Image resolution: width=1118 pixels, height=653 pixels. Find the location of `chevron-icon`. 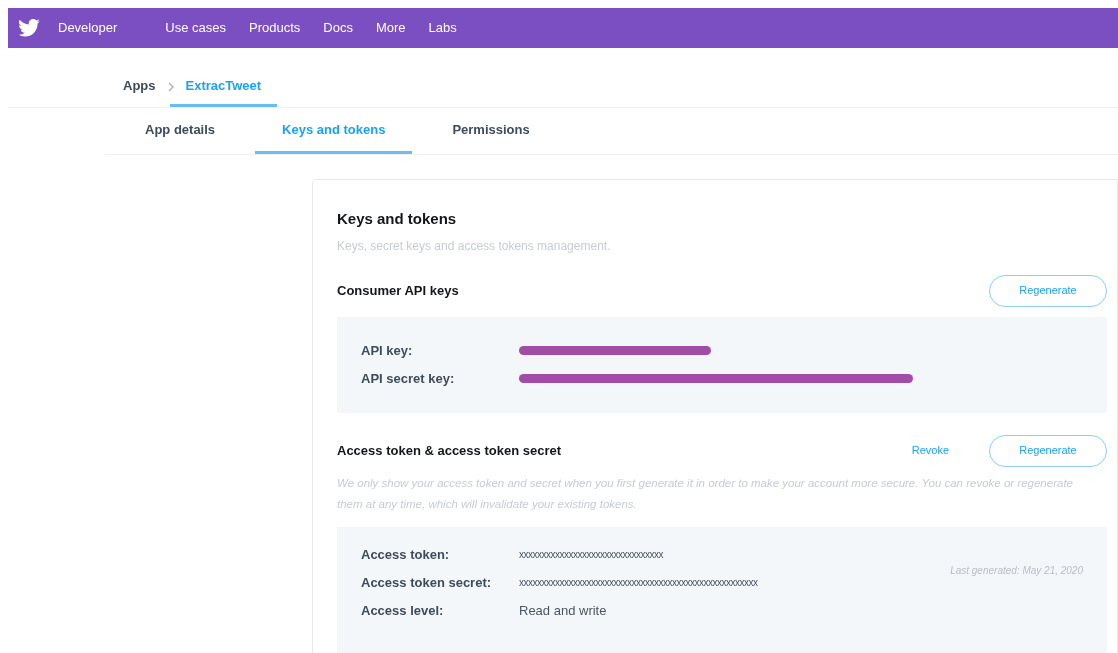

chevron-icon is located at coordinates (170, 87).